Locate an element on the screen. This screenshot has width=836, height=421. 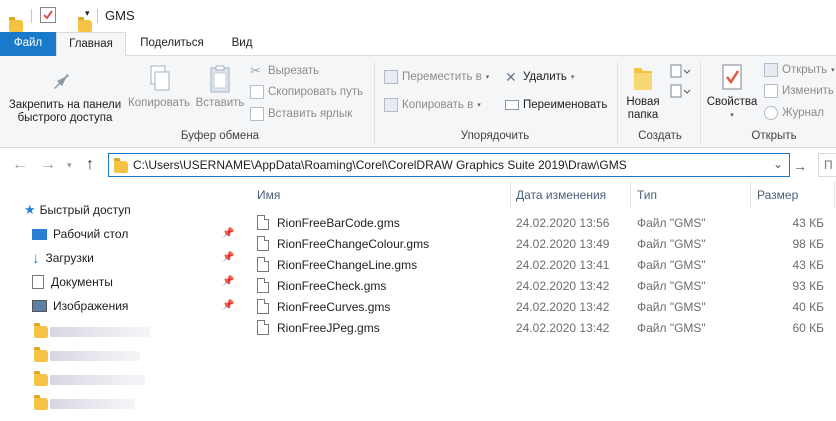
new-folder-label-2: папка is located at coordinates (643, 115).